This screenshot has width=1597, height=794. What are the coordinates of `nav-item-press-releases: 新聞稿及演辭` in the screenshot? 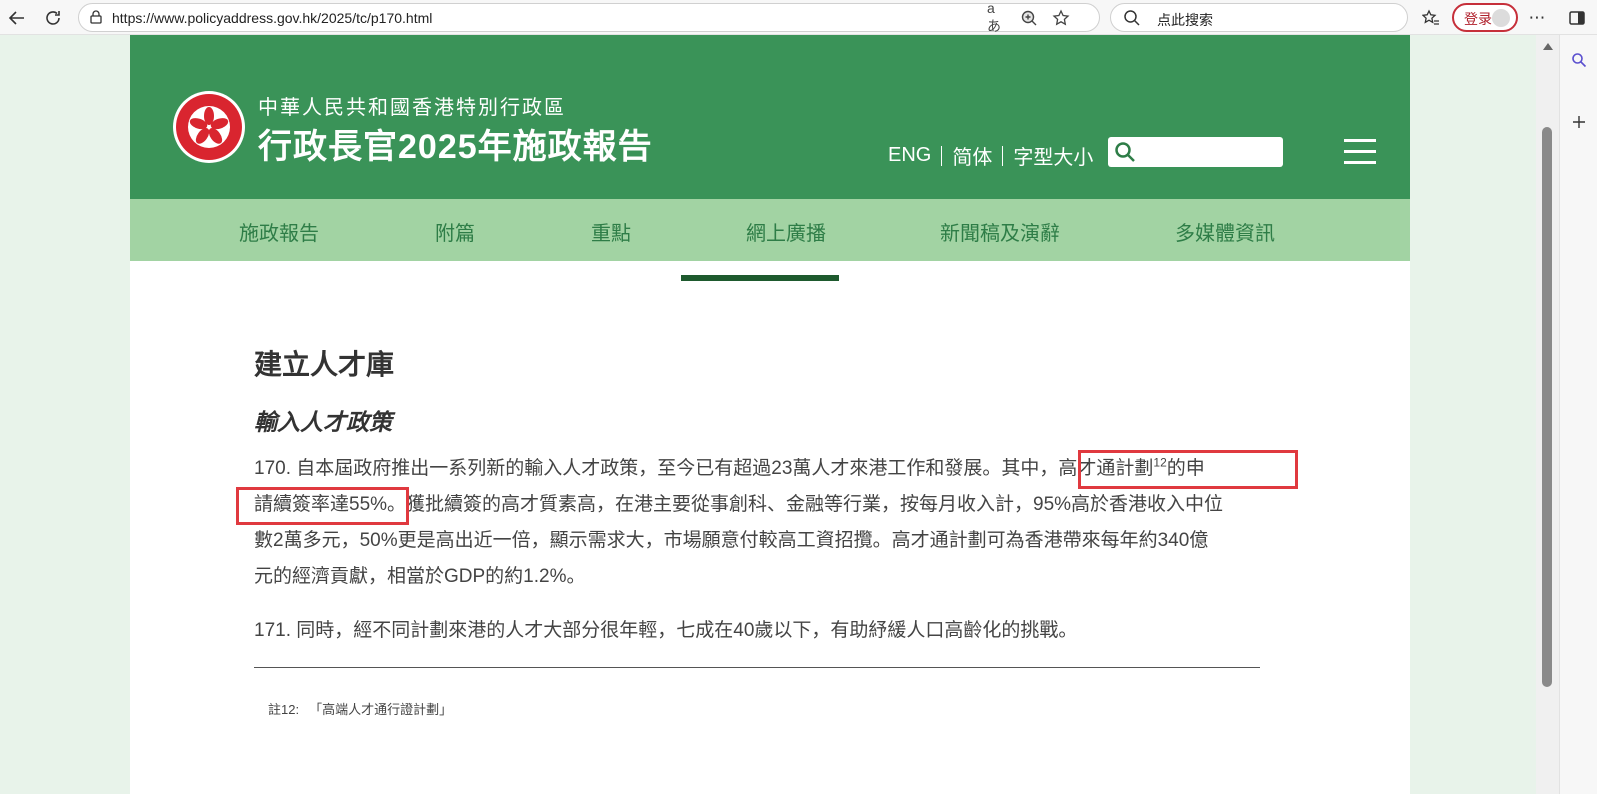 It's located at (1000, 231).